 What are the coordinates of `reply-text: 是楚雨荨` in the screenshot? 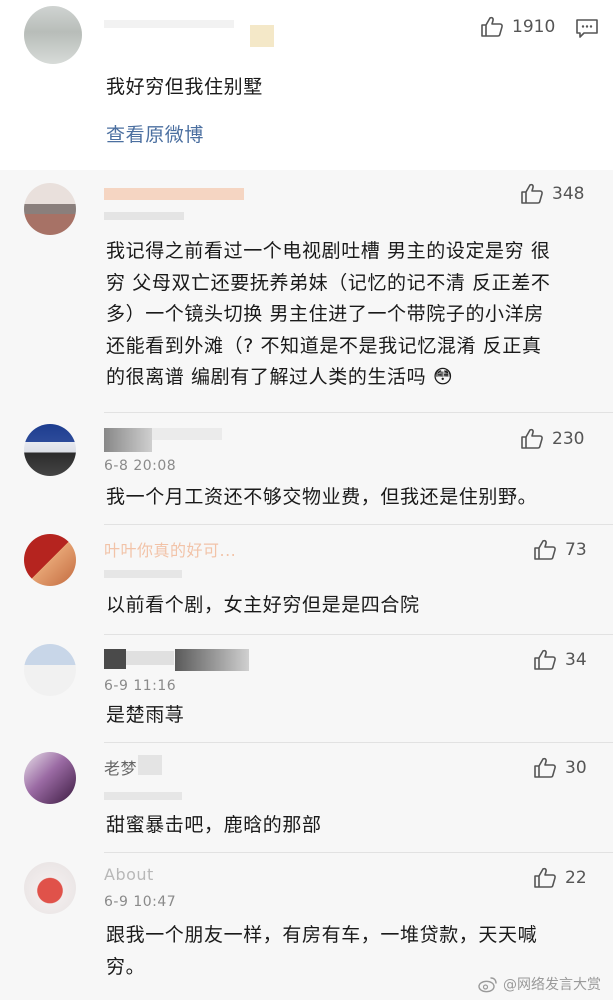 It's located at (145, 716).